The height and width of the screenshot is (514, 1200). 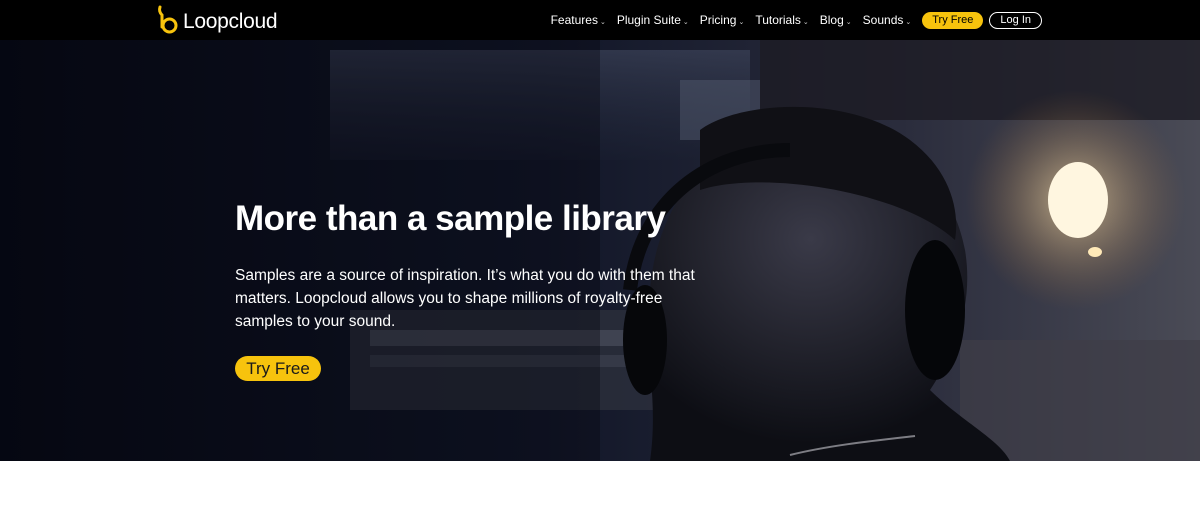 I want to click on login-button: Log In, so click(x=1015, y=20).